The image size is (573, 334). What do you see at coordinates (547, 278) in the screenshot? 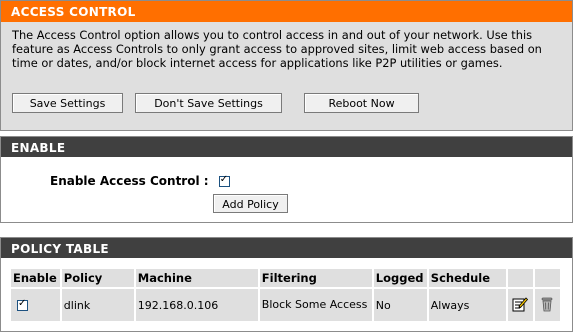
I see `column-header-delete` at bounding box center [547, 278].